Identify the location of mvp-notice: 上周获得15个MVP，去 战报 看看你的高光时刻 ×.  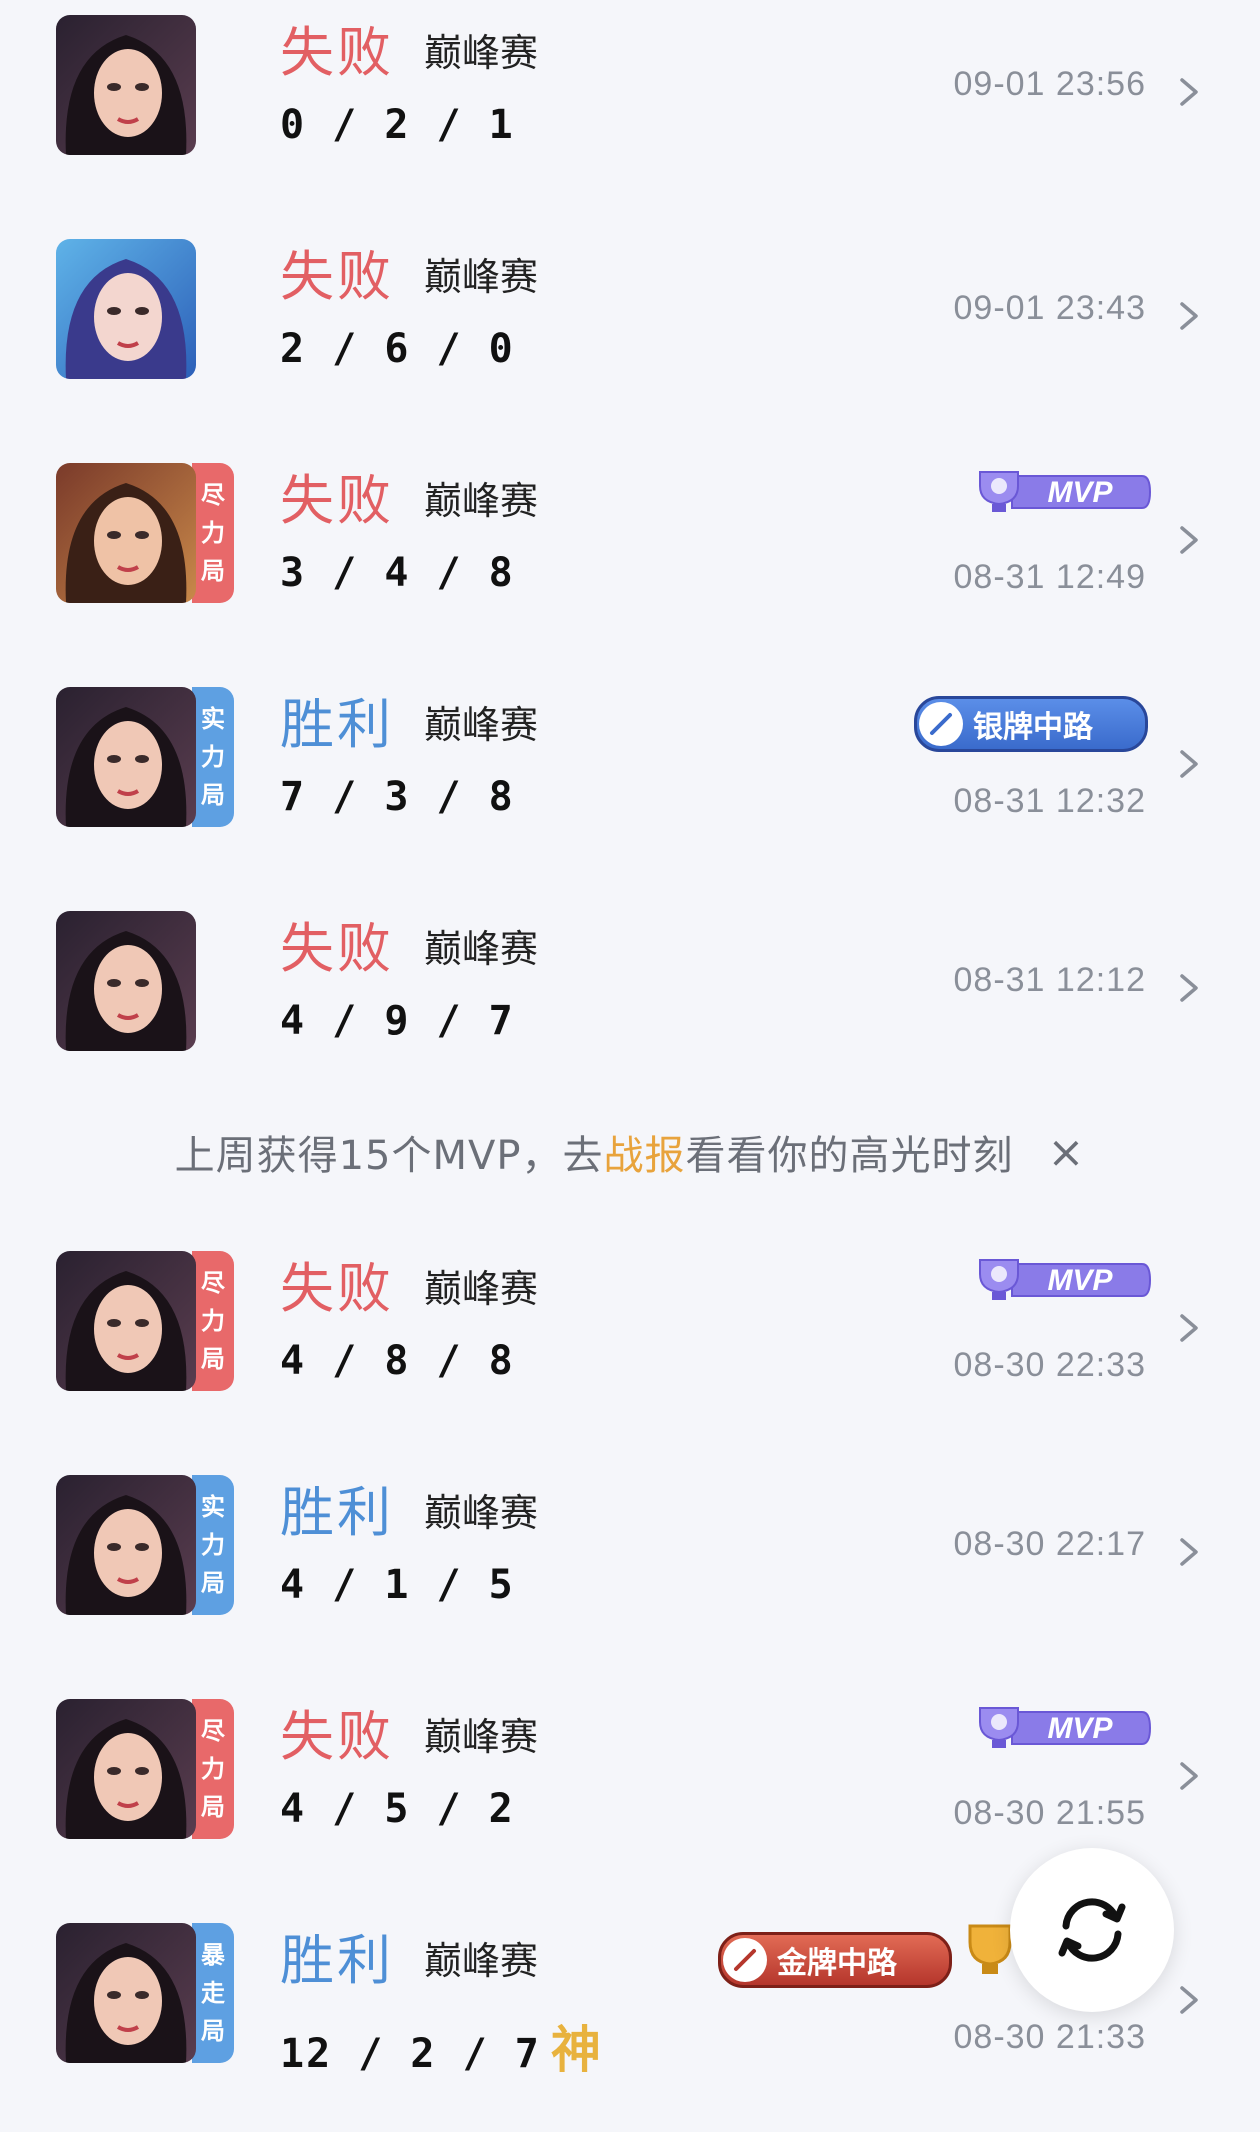
(630, 1152).